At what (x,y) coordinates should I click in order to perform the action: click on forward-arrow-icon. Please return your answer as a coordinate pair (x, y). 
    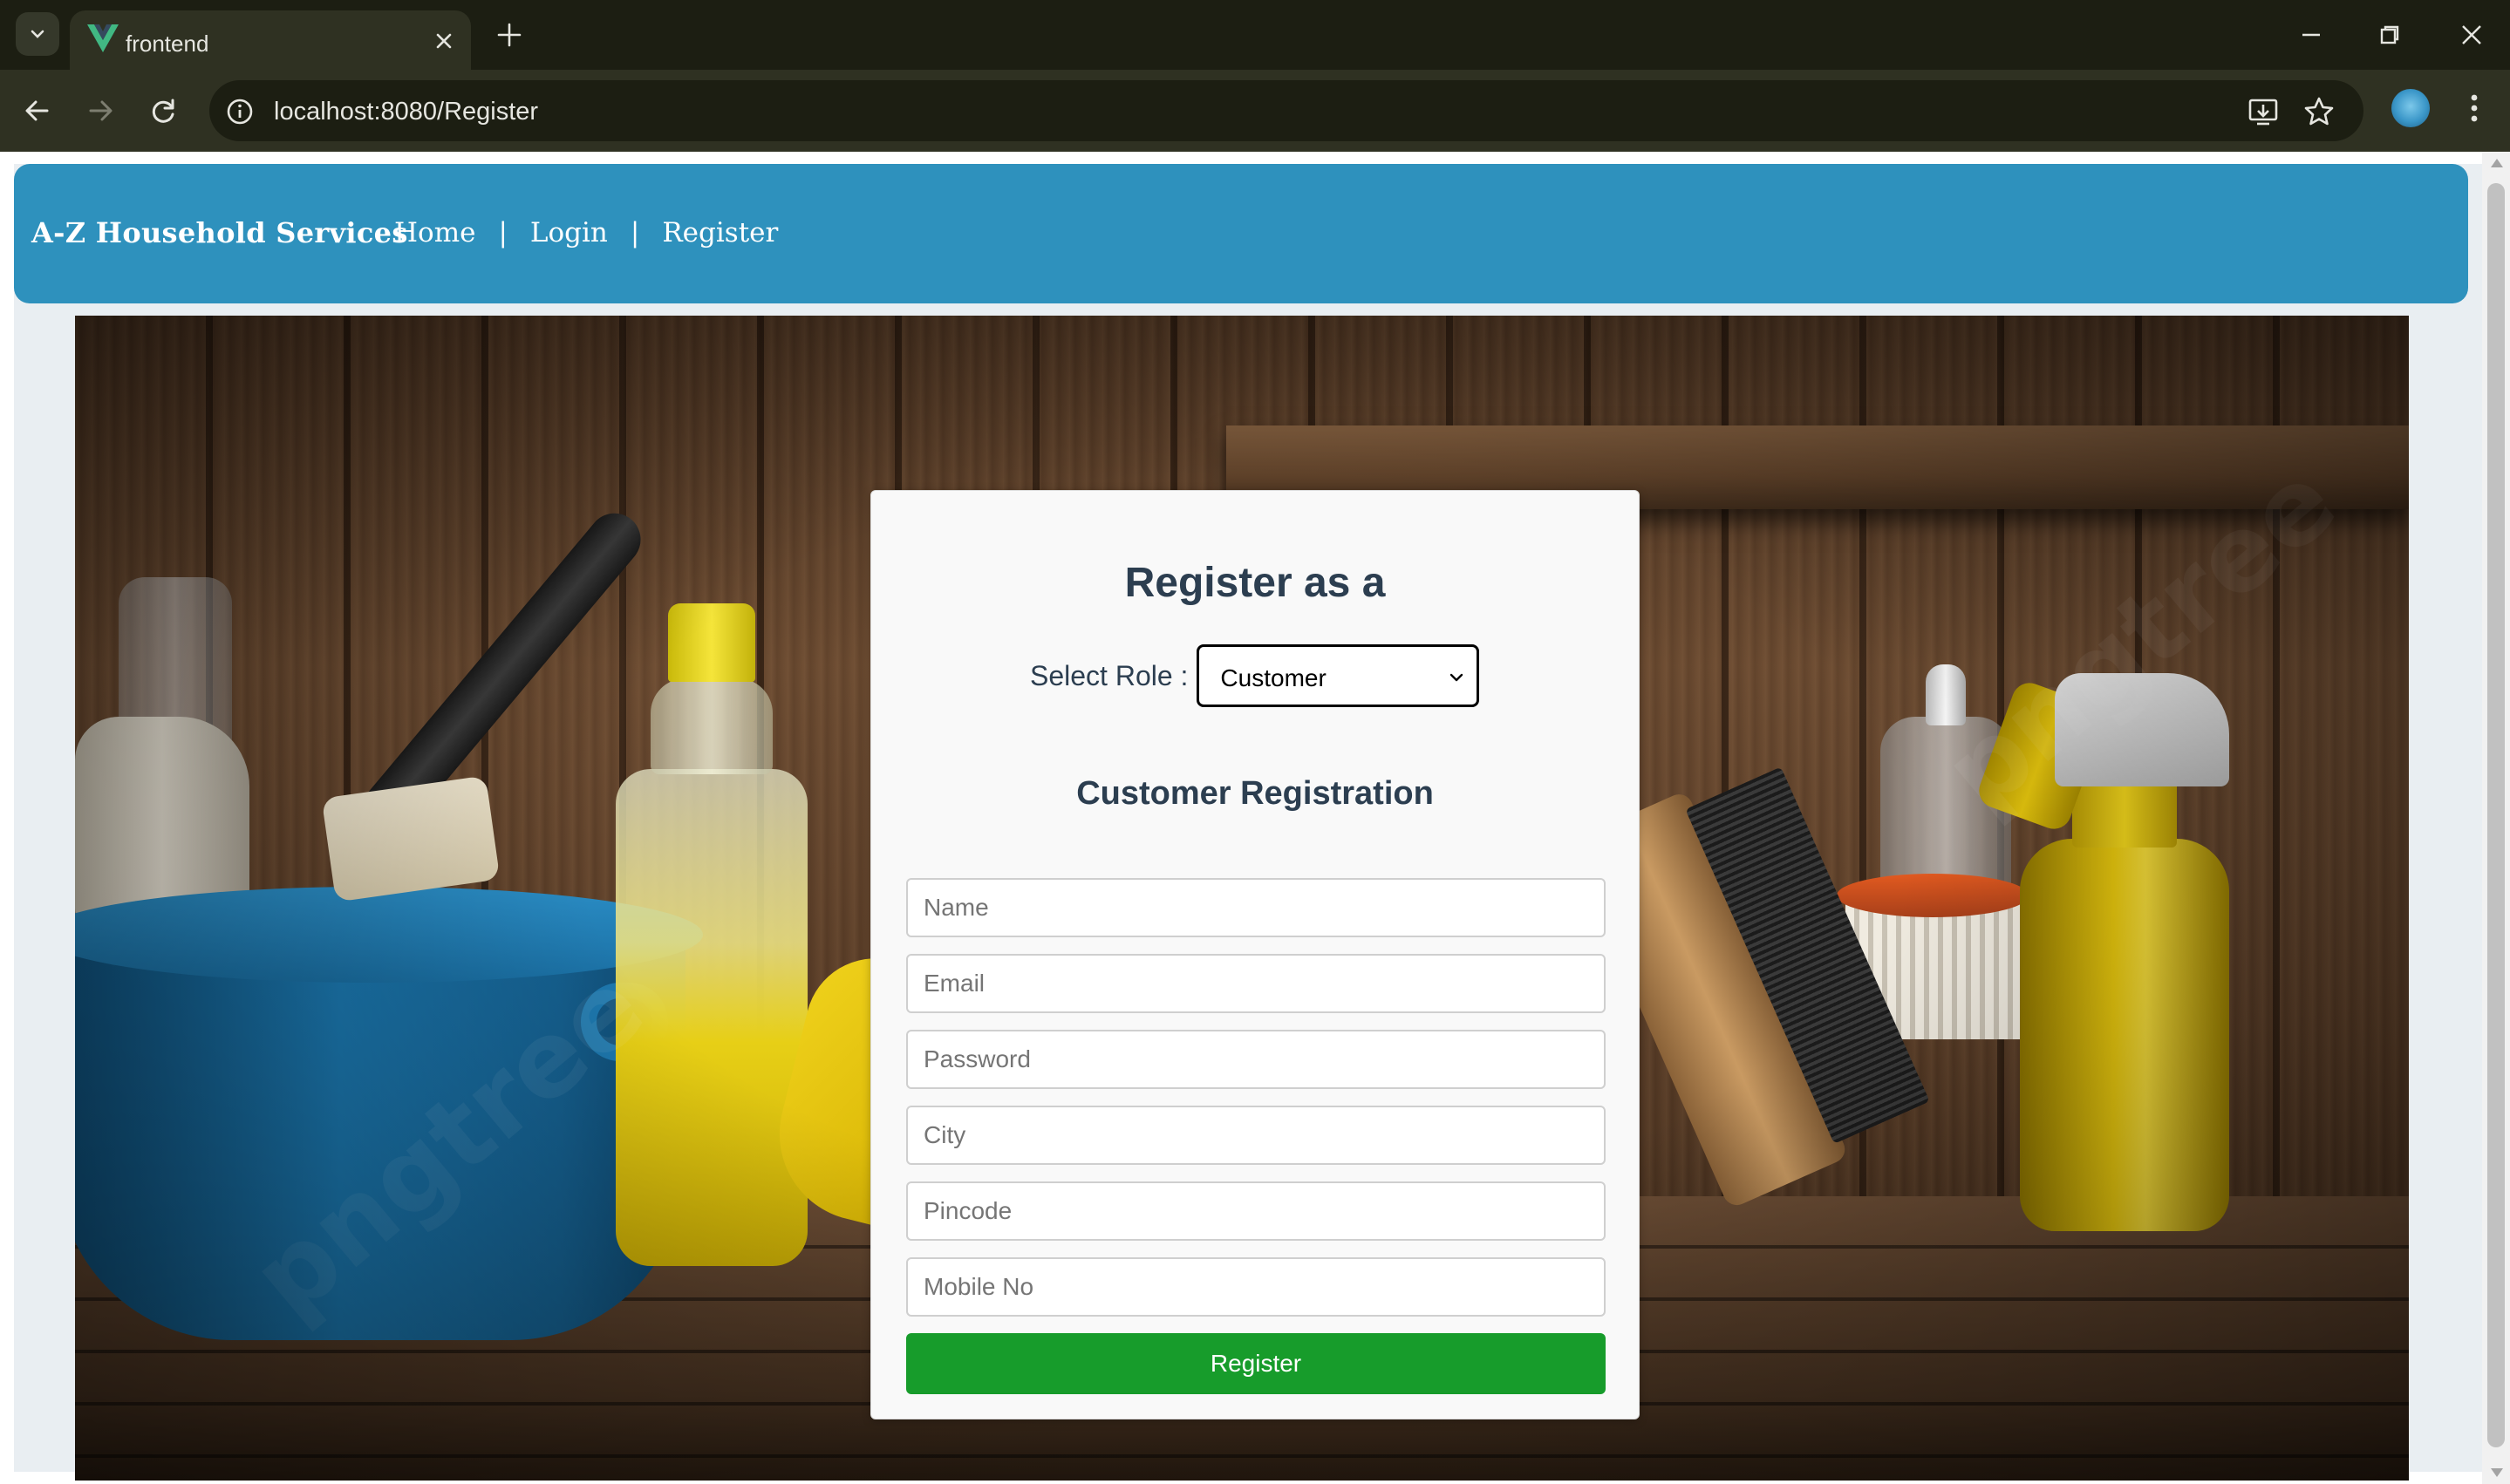
    Looking at the image, I should click on (100, 111).